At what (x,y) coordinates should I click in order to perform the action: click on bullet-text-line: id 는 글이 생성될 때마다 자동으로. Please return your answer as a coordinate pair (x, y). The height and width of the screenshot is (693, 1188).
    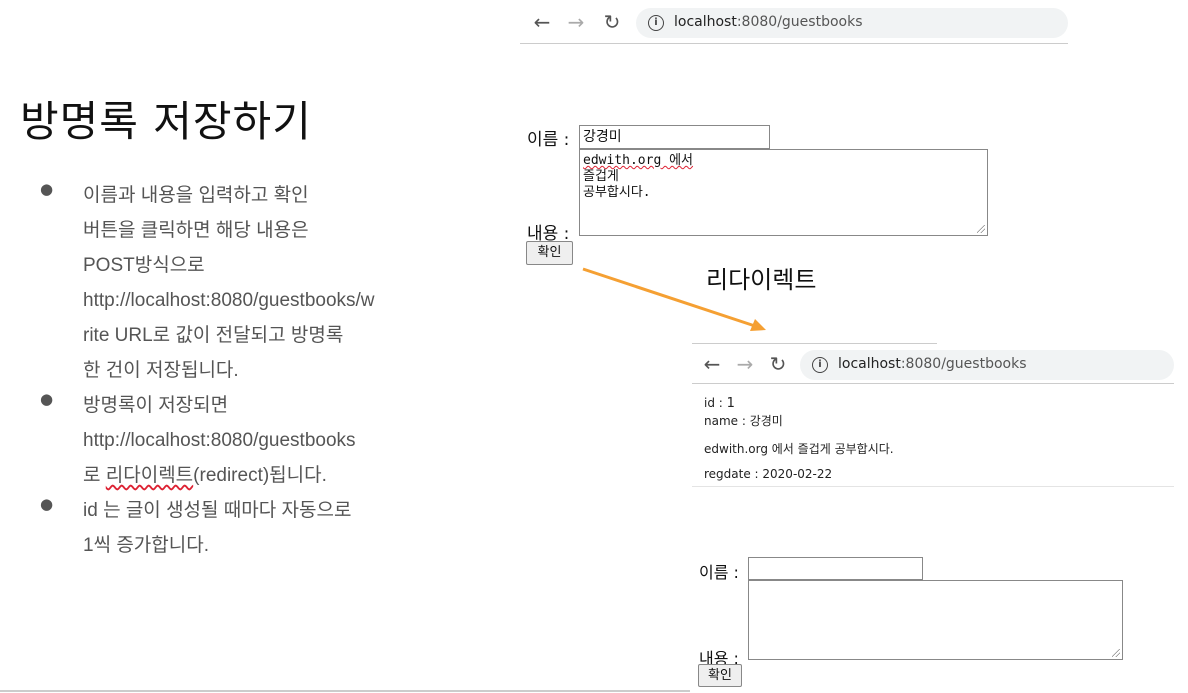
    Looking at the image, I should click on (217, 510).